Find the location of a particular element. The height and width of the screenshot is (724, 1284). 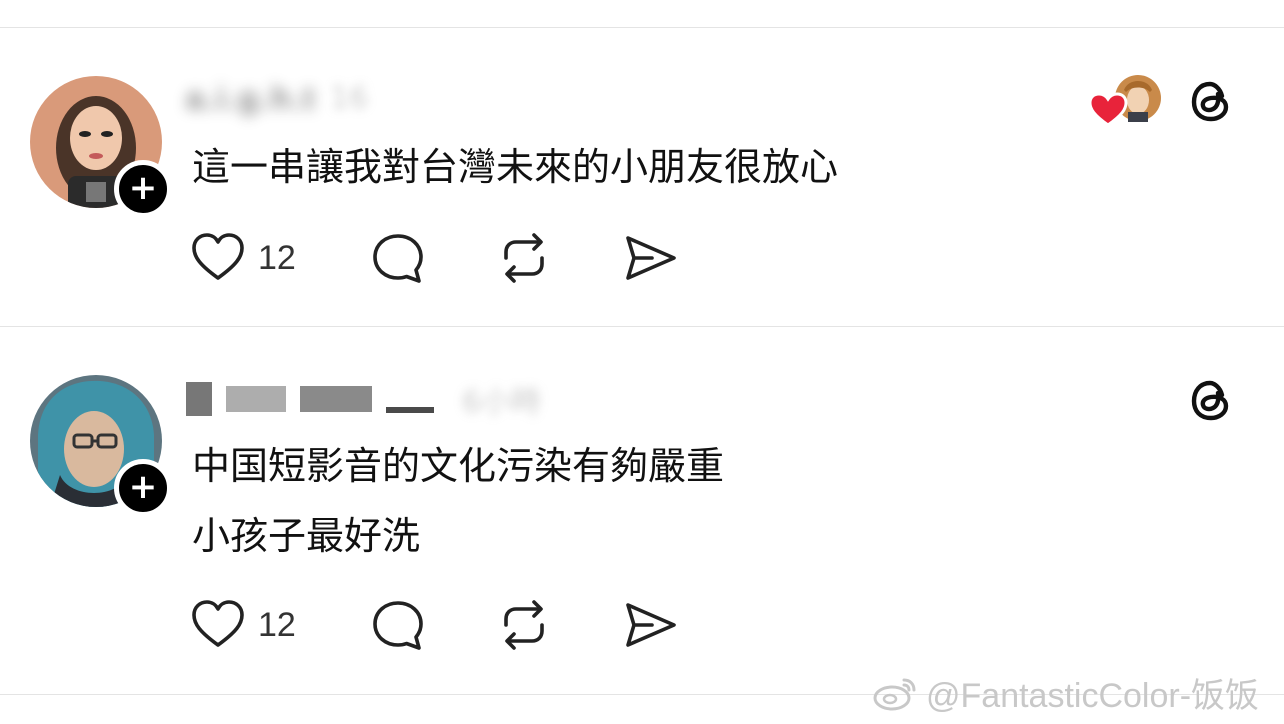

watermark: @FantasticColor-饭饭 is located at coordinates (1065, 692).